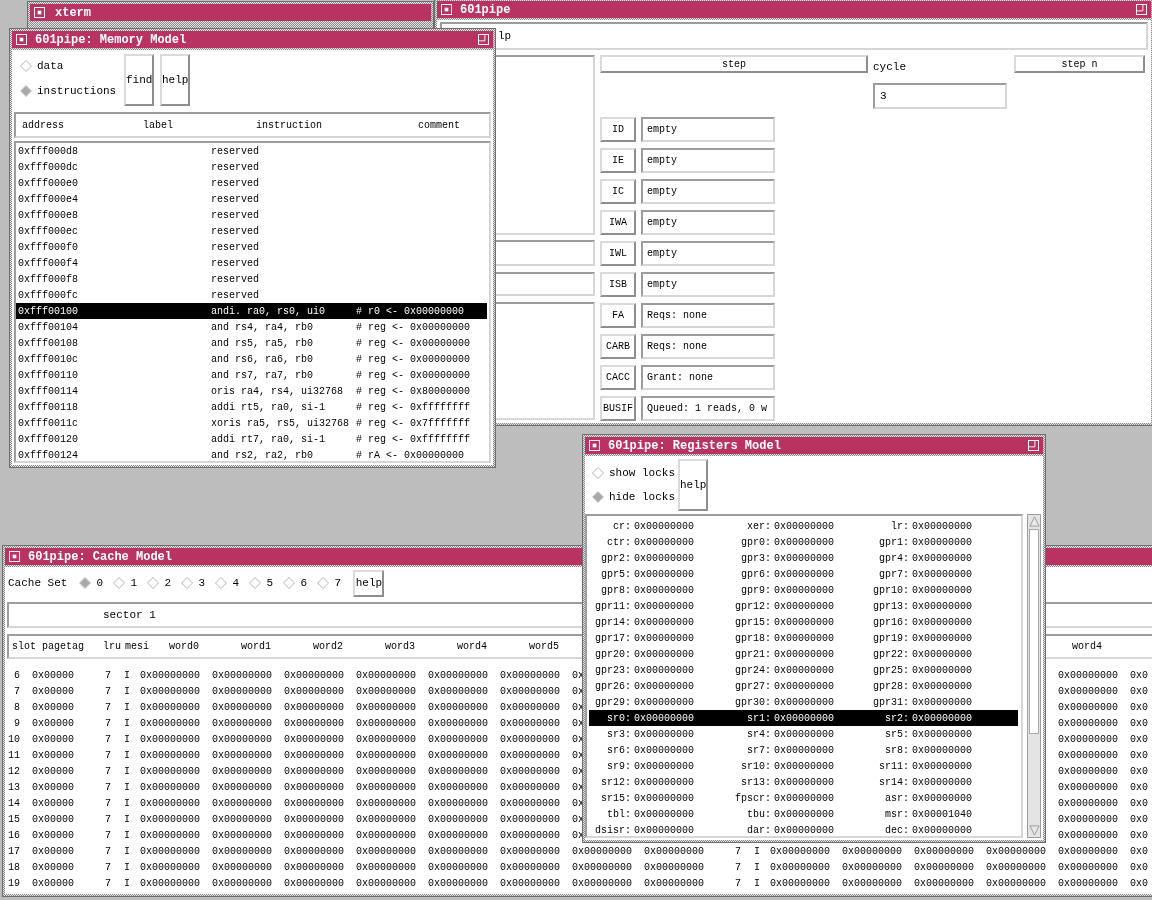  I want to click on table-cell-text: 0x00000, so click(53, 739).